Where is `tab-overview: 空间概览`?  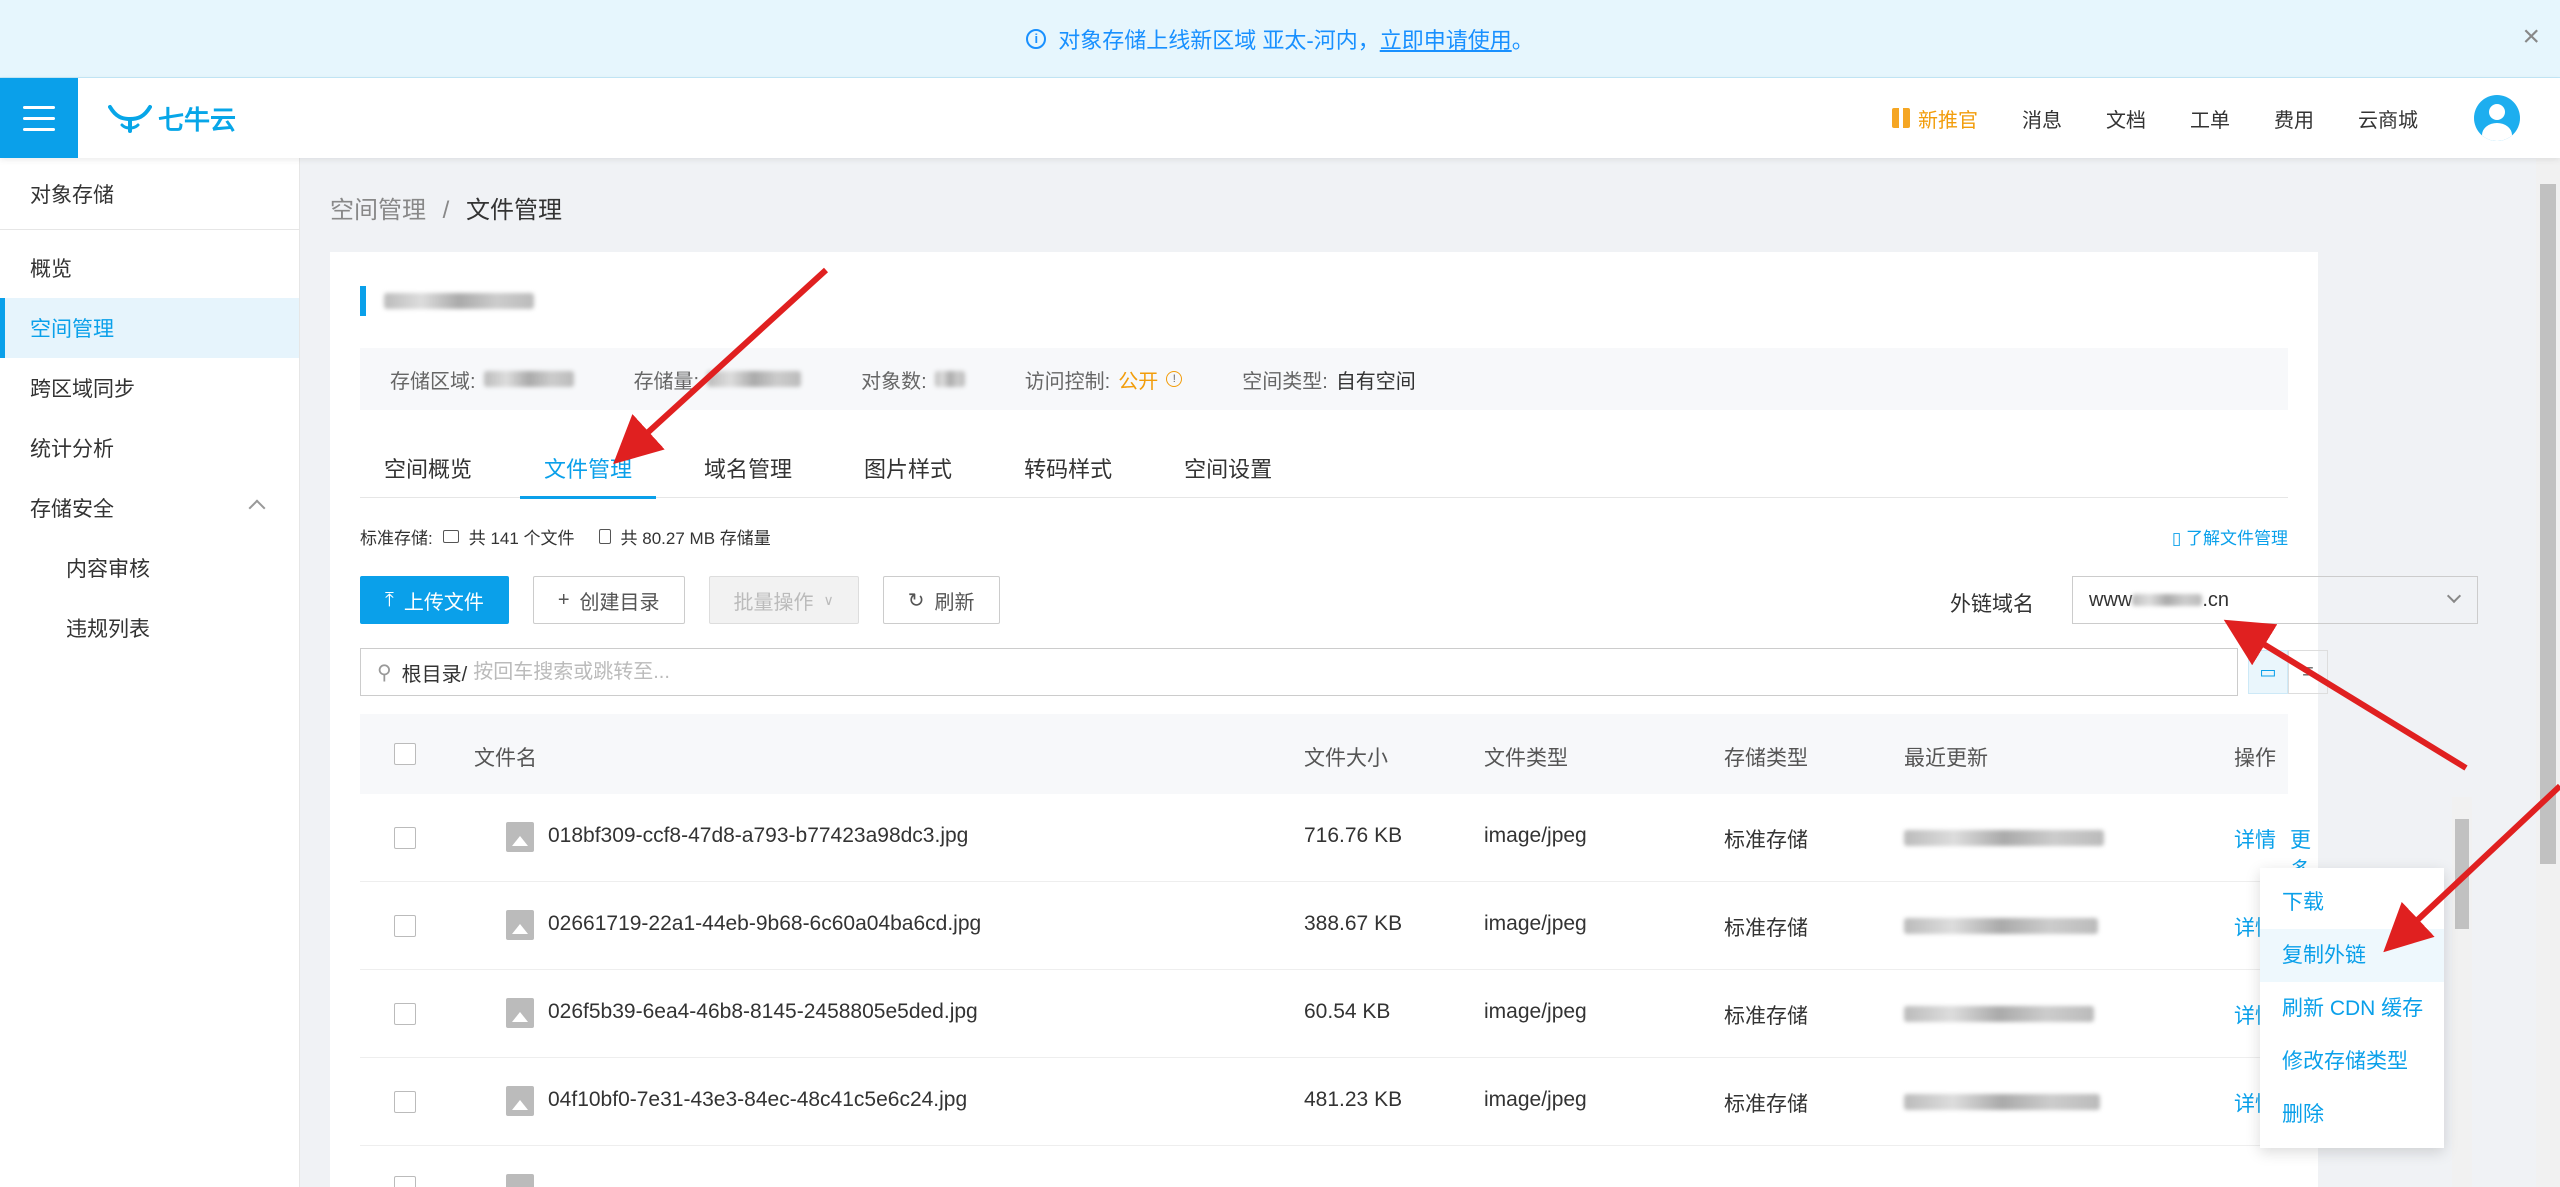 tab-overview: 空间概览 is located at coordinates (428, 470).